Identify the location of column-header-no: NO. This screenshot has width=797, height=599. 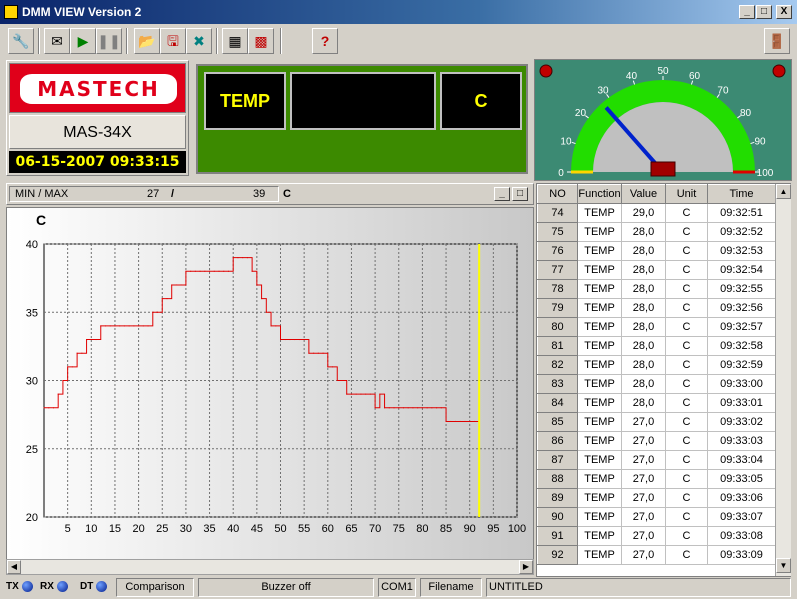
(557, 194).